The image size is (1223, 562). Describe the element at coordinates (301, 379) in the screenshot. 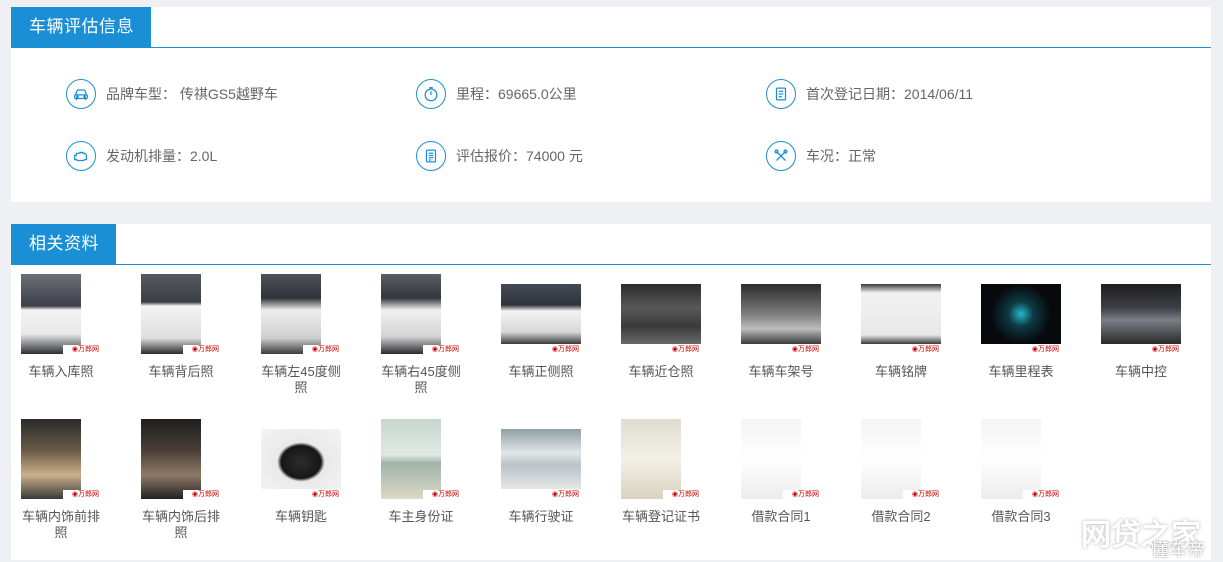

I see `document-label: 车辆左45度侧照` at that location.